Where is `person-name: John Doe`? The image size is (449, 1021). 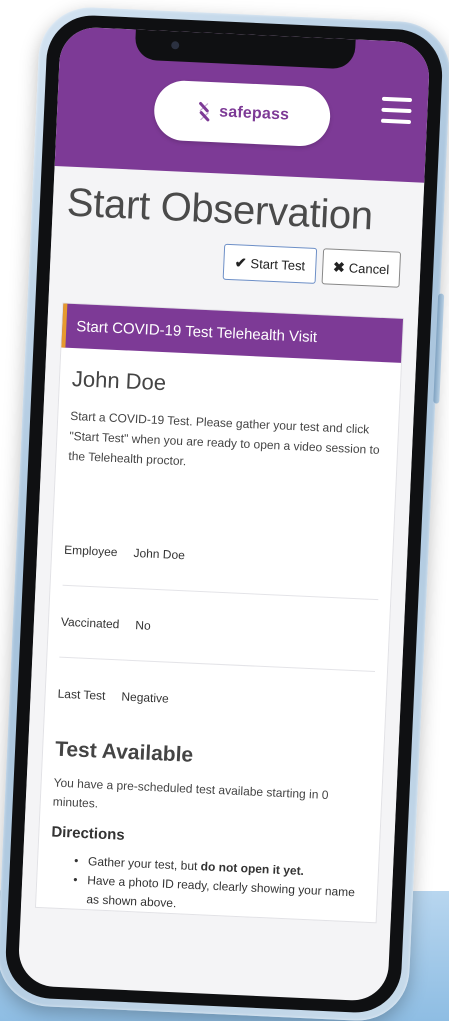
person-name: John Doe is located at coordinates (119, 380).